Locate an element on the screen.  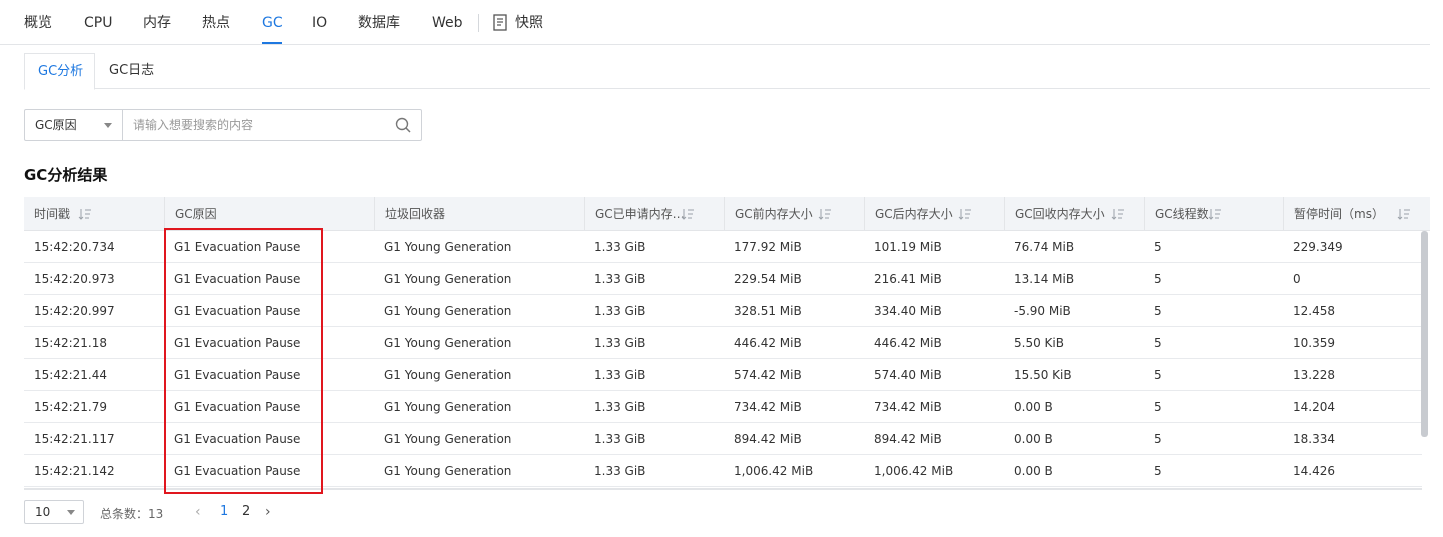
col-pause-time-cell: 229.349 is located at coordinates (1318, 247).